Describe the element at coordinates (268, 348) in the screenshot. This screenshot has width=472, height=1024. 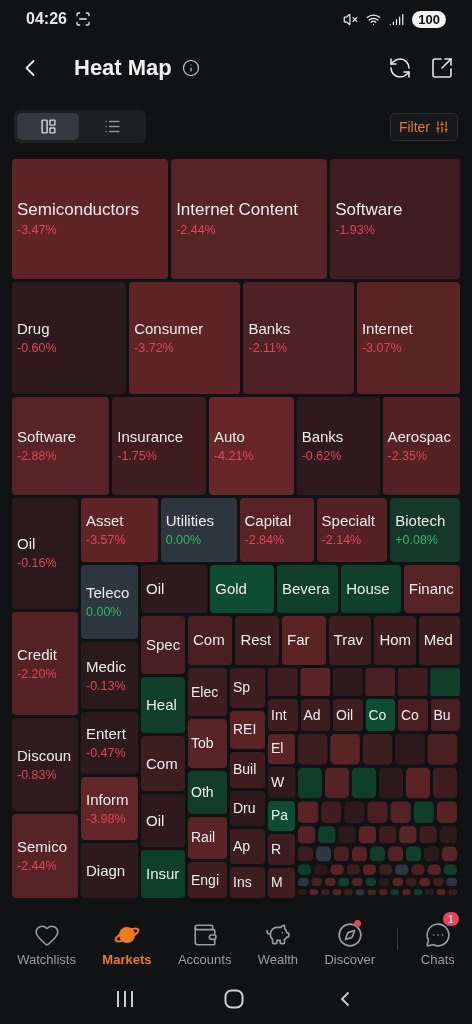
I see `percent-change: -2.11%` at that location.